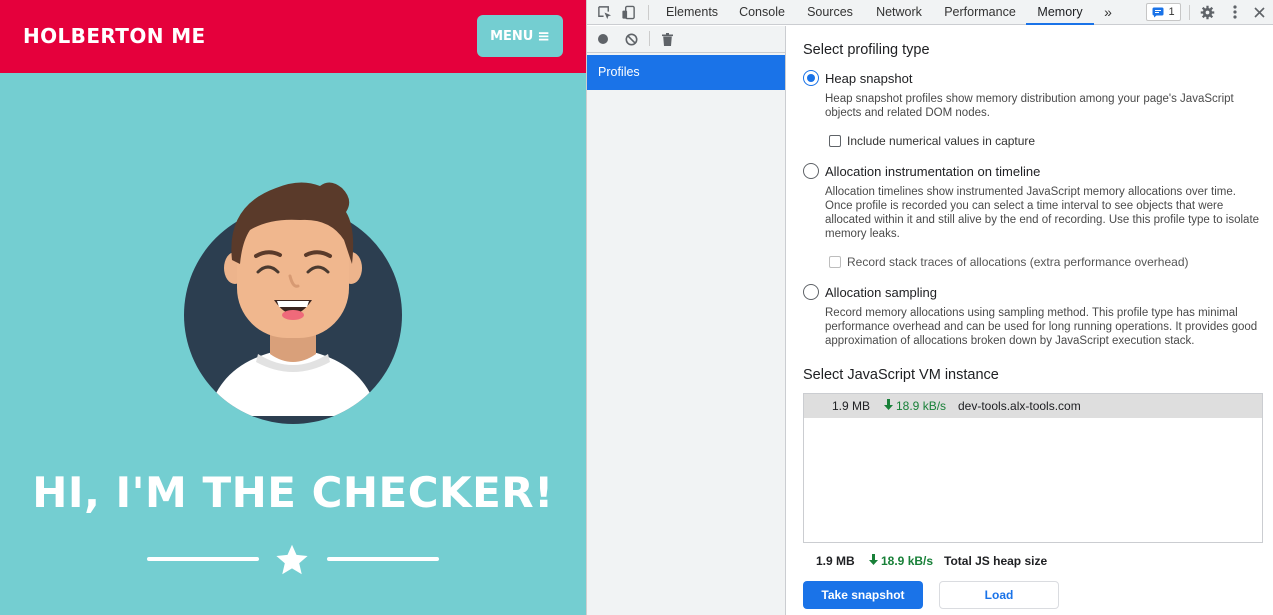 The image size is (1273, 615). I want to click on vm-heap-size: 1.9 MB, so click(851, 406).